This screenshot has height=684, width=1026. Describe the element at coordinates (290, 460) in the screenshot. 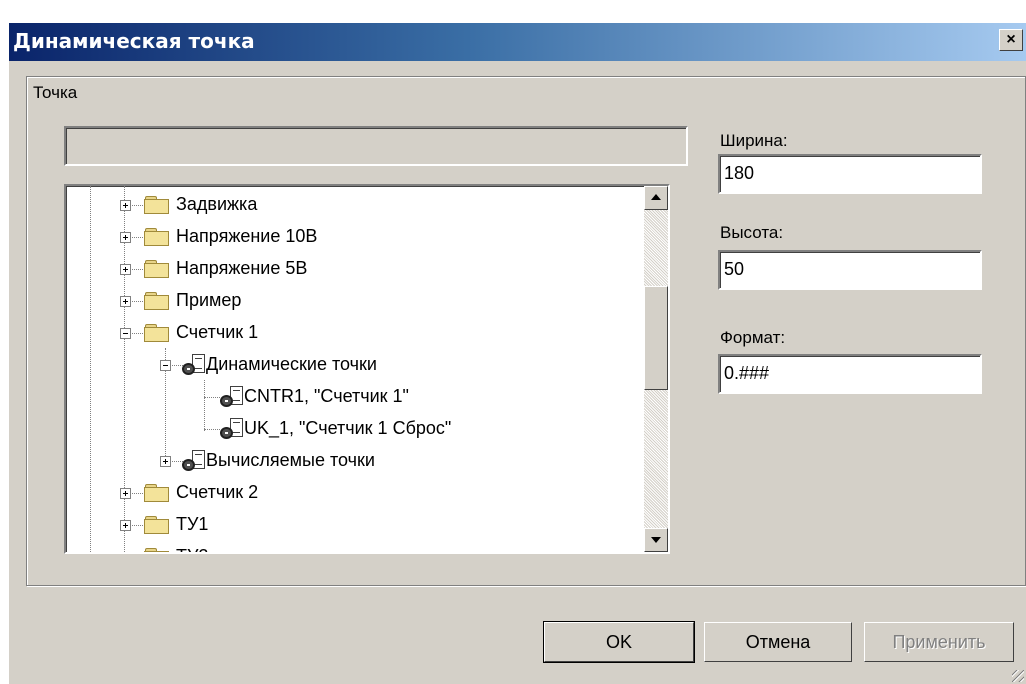

I see `tree-node-label: Вычисляемые точки` at that location.